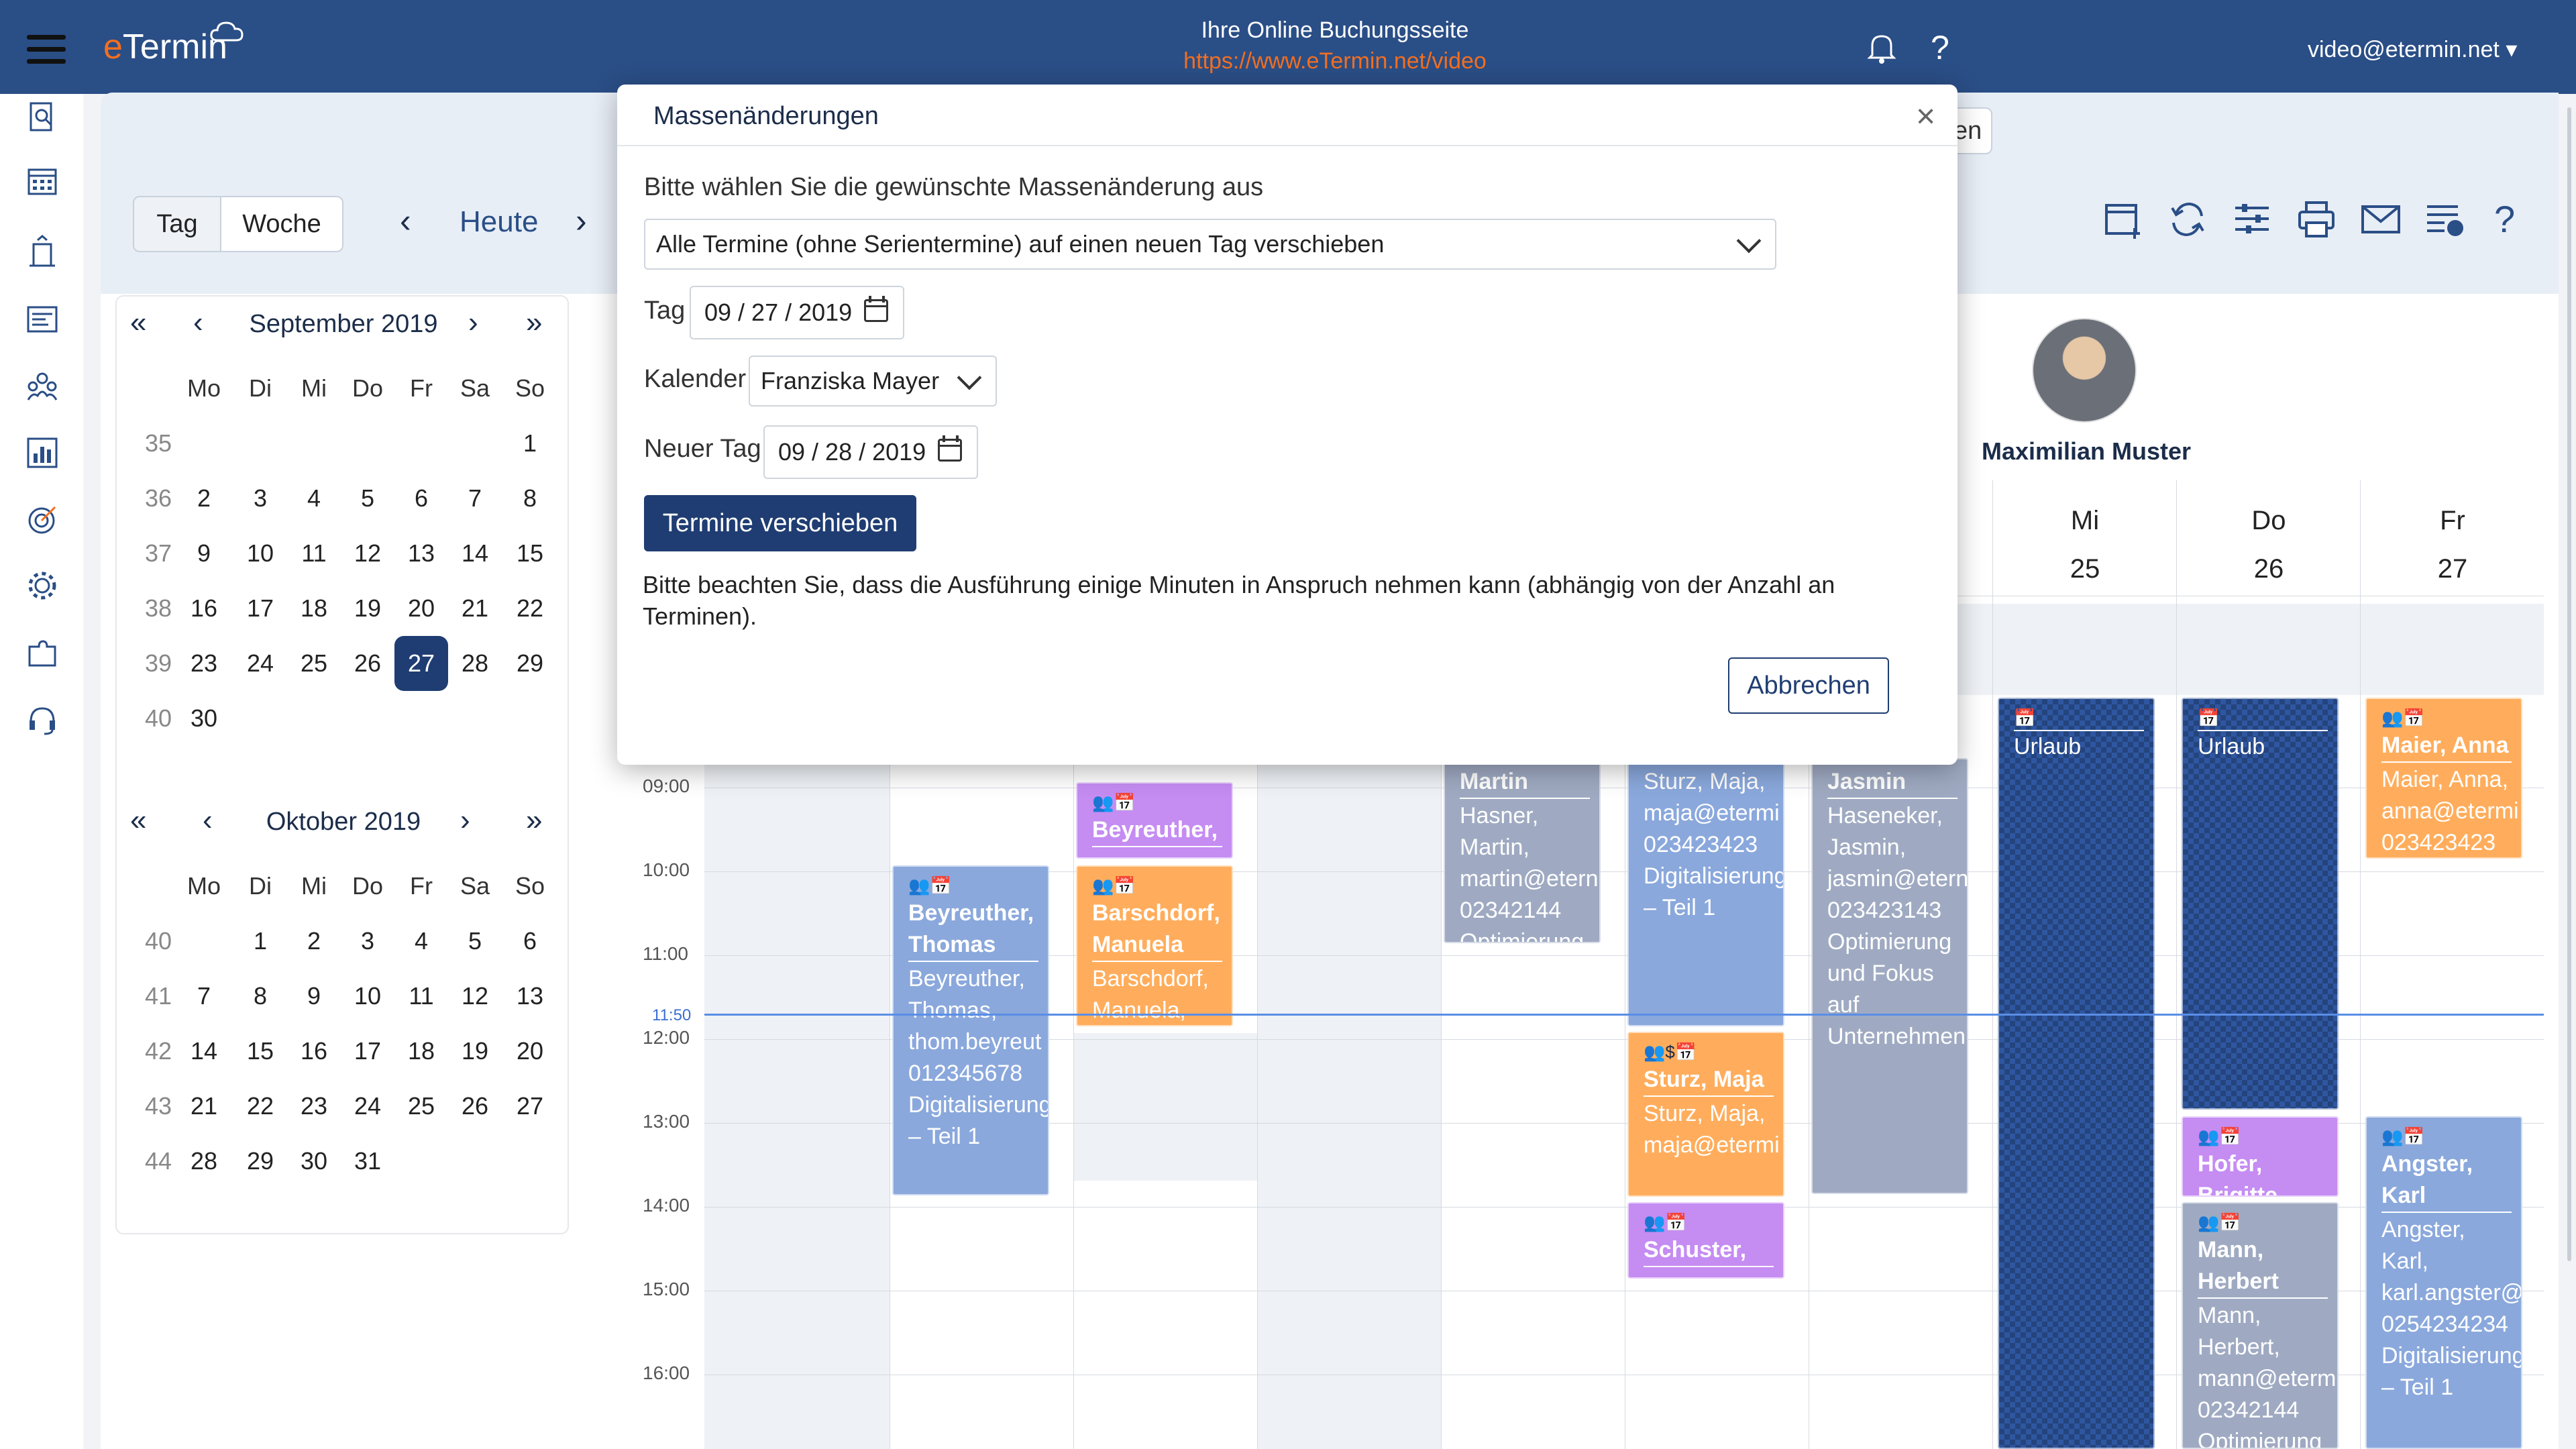  Describe the element at coordinates (260, 996) in the screenshot. I see `day-cell: 8` at that location.